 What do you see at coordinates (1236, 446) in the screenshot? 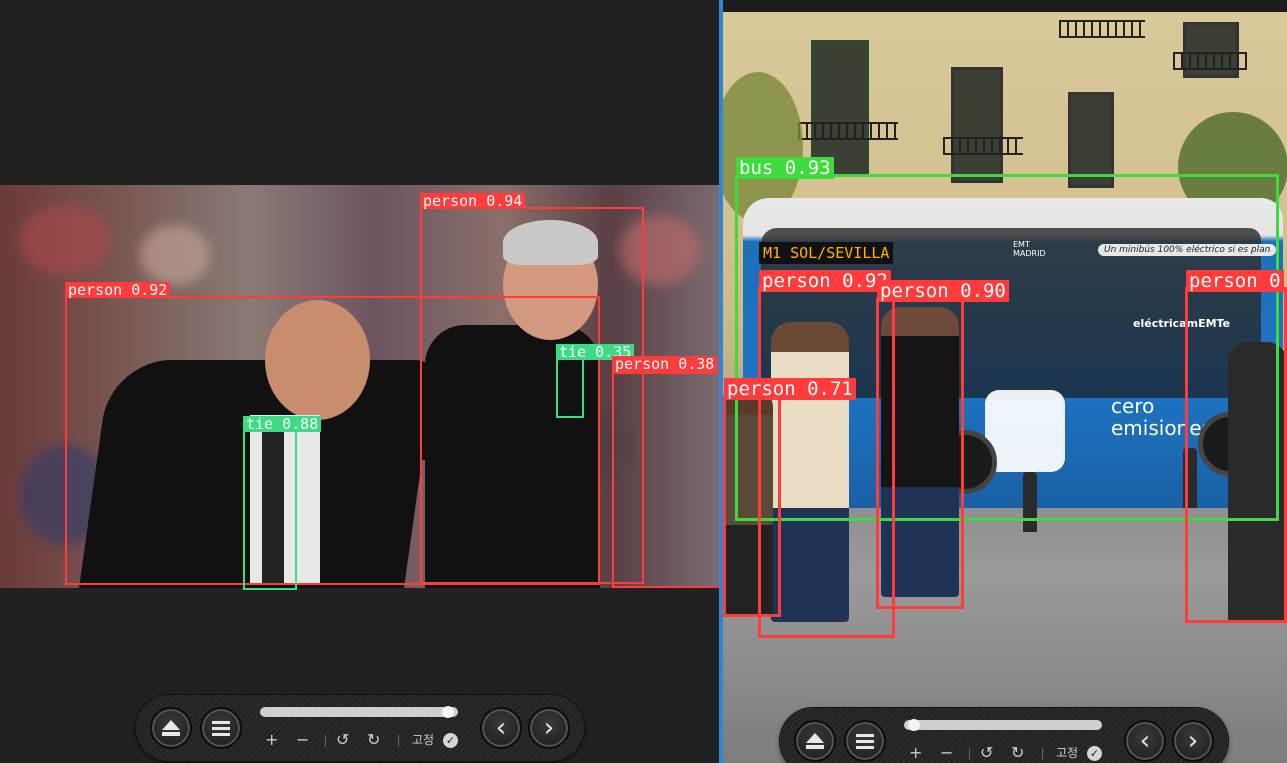
I see `detection-box-person: person 0` at bounding box center [1236, 446].